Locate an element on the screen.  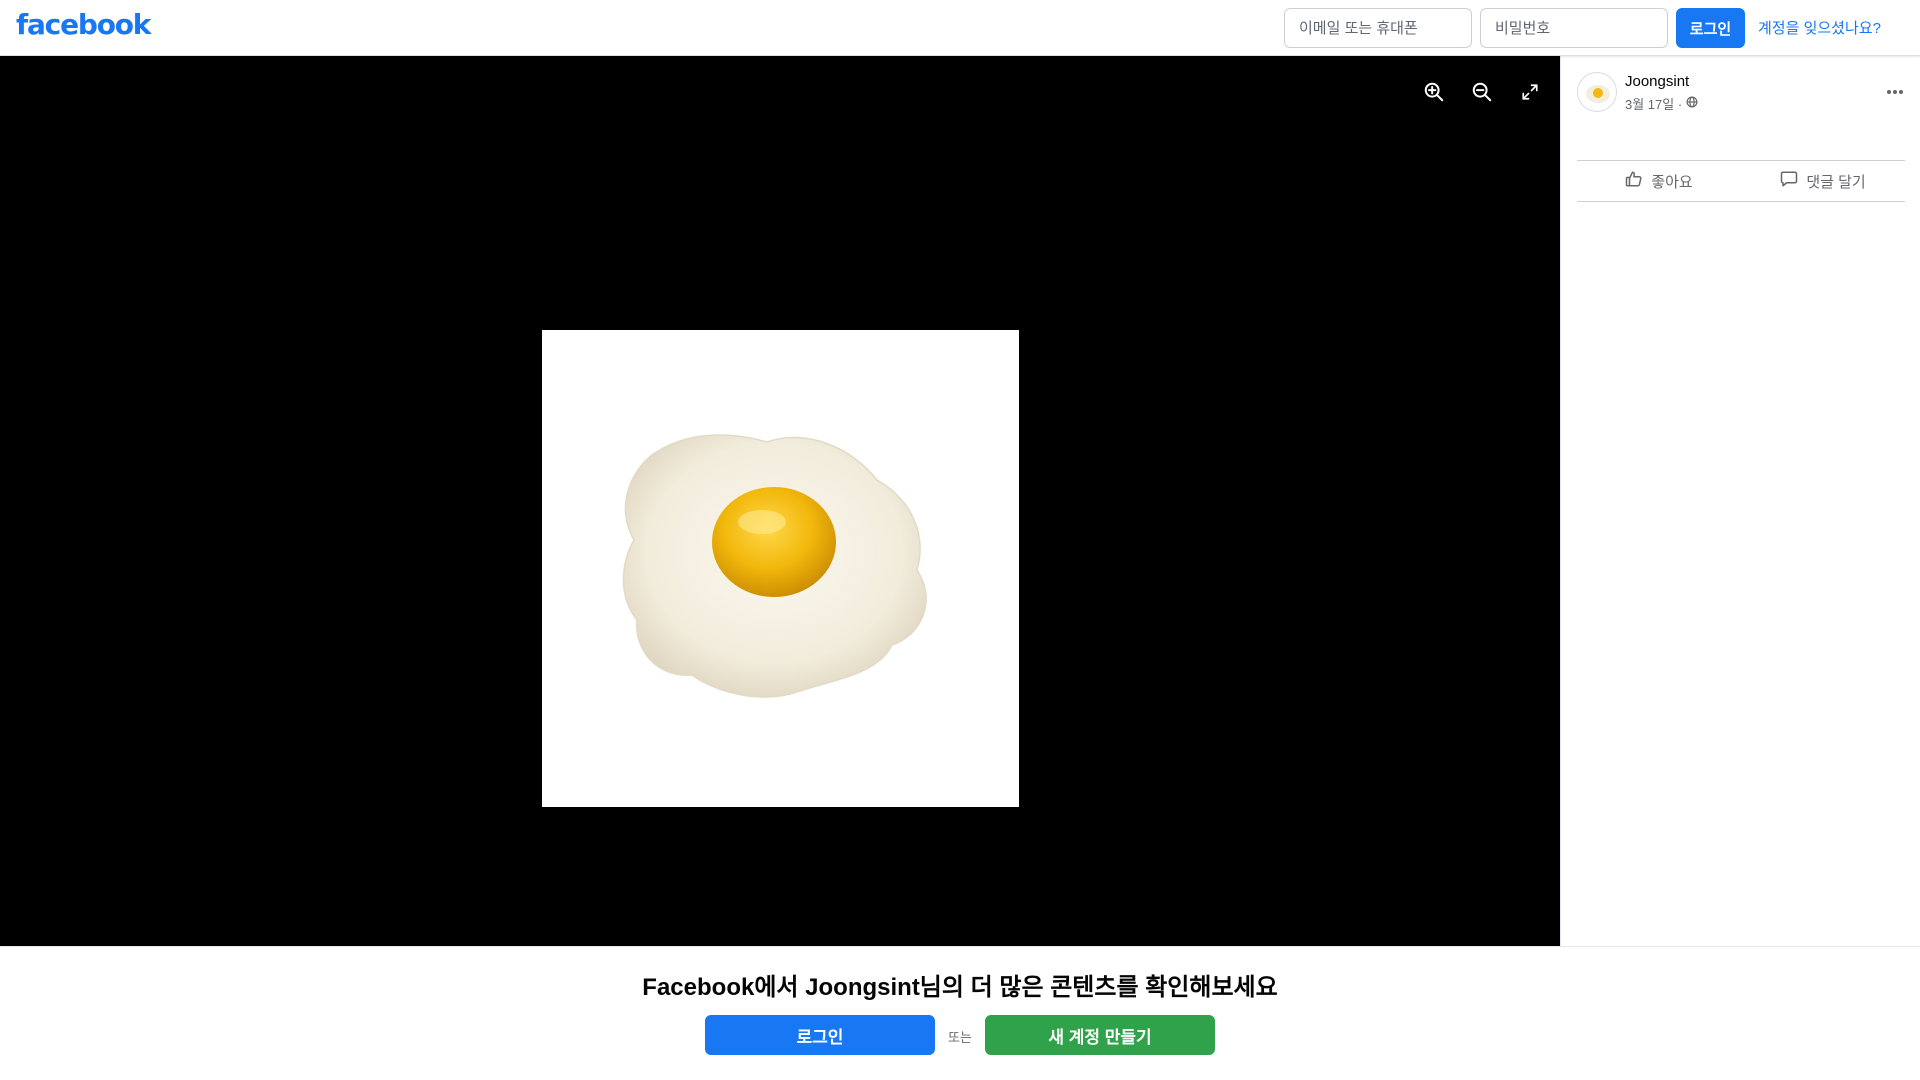
post-photo is located at coordinates (780, 568).